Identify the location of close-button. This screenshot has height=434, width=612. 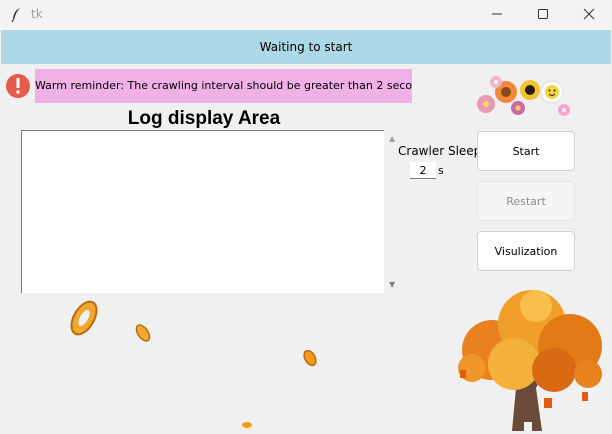
(589, 15).